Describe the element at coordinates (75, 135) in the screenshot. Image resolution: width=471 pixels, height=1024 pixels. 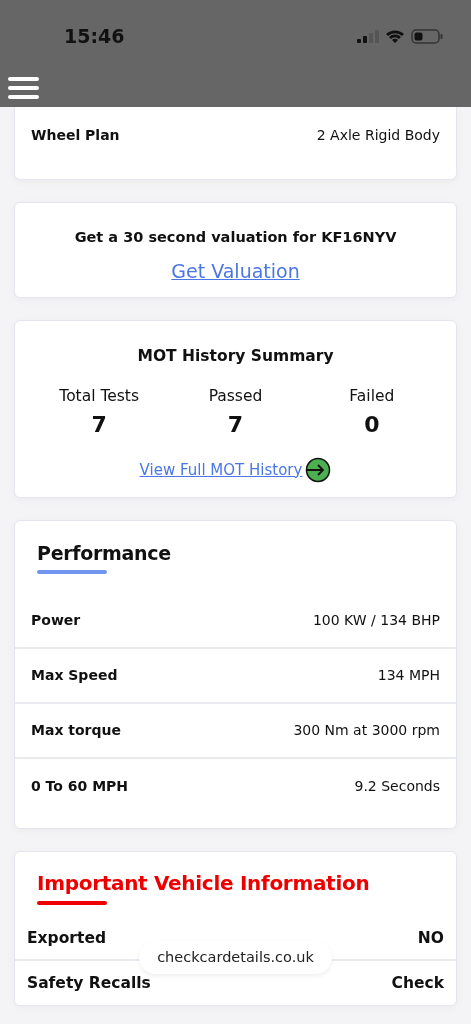
I see `row-label: Wheel Plan` at that location.